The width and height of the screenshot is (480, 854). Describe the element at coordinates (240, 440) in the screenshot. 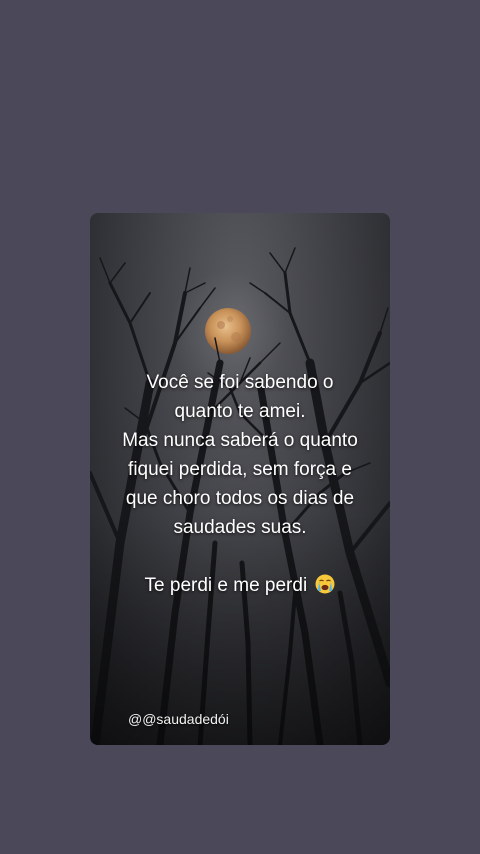

I see `quote-line: Mas nunca saberá o quanto` at that location.